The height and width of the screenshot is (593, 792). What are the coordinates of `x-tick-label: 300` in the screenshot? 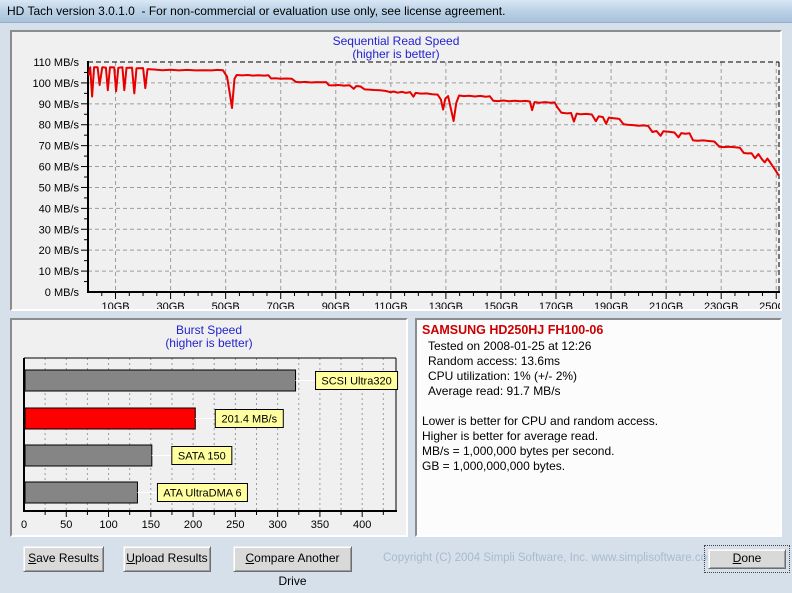 It's located at (277, 525).